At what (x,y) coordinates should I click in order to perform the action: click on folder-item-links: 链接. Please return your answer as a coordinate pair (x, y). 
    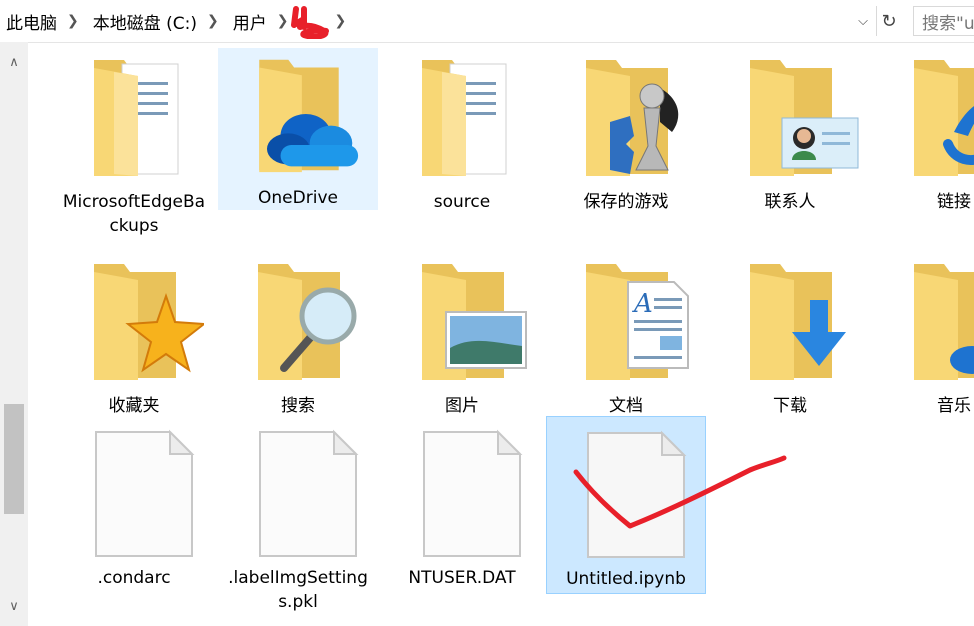
    Looking at the image, I should click on (924, 131).